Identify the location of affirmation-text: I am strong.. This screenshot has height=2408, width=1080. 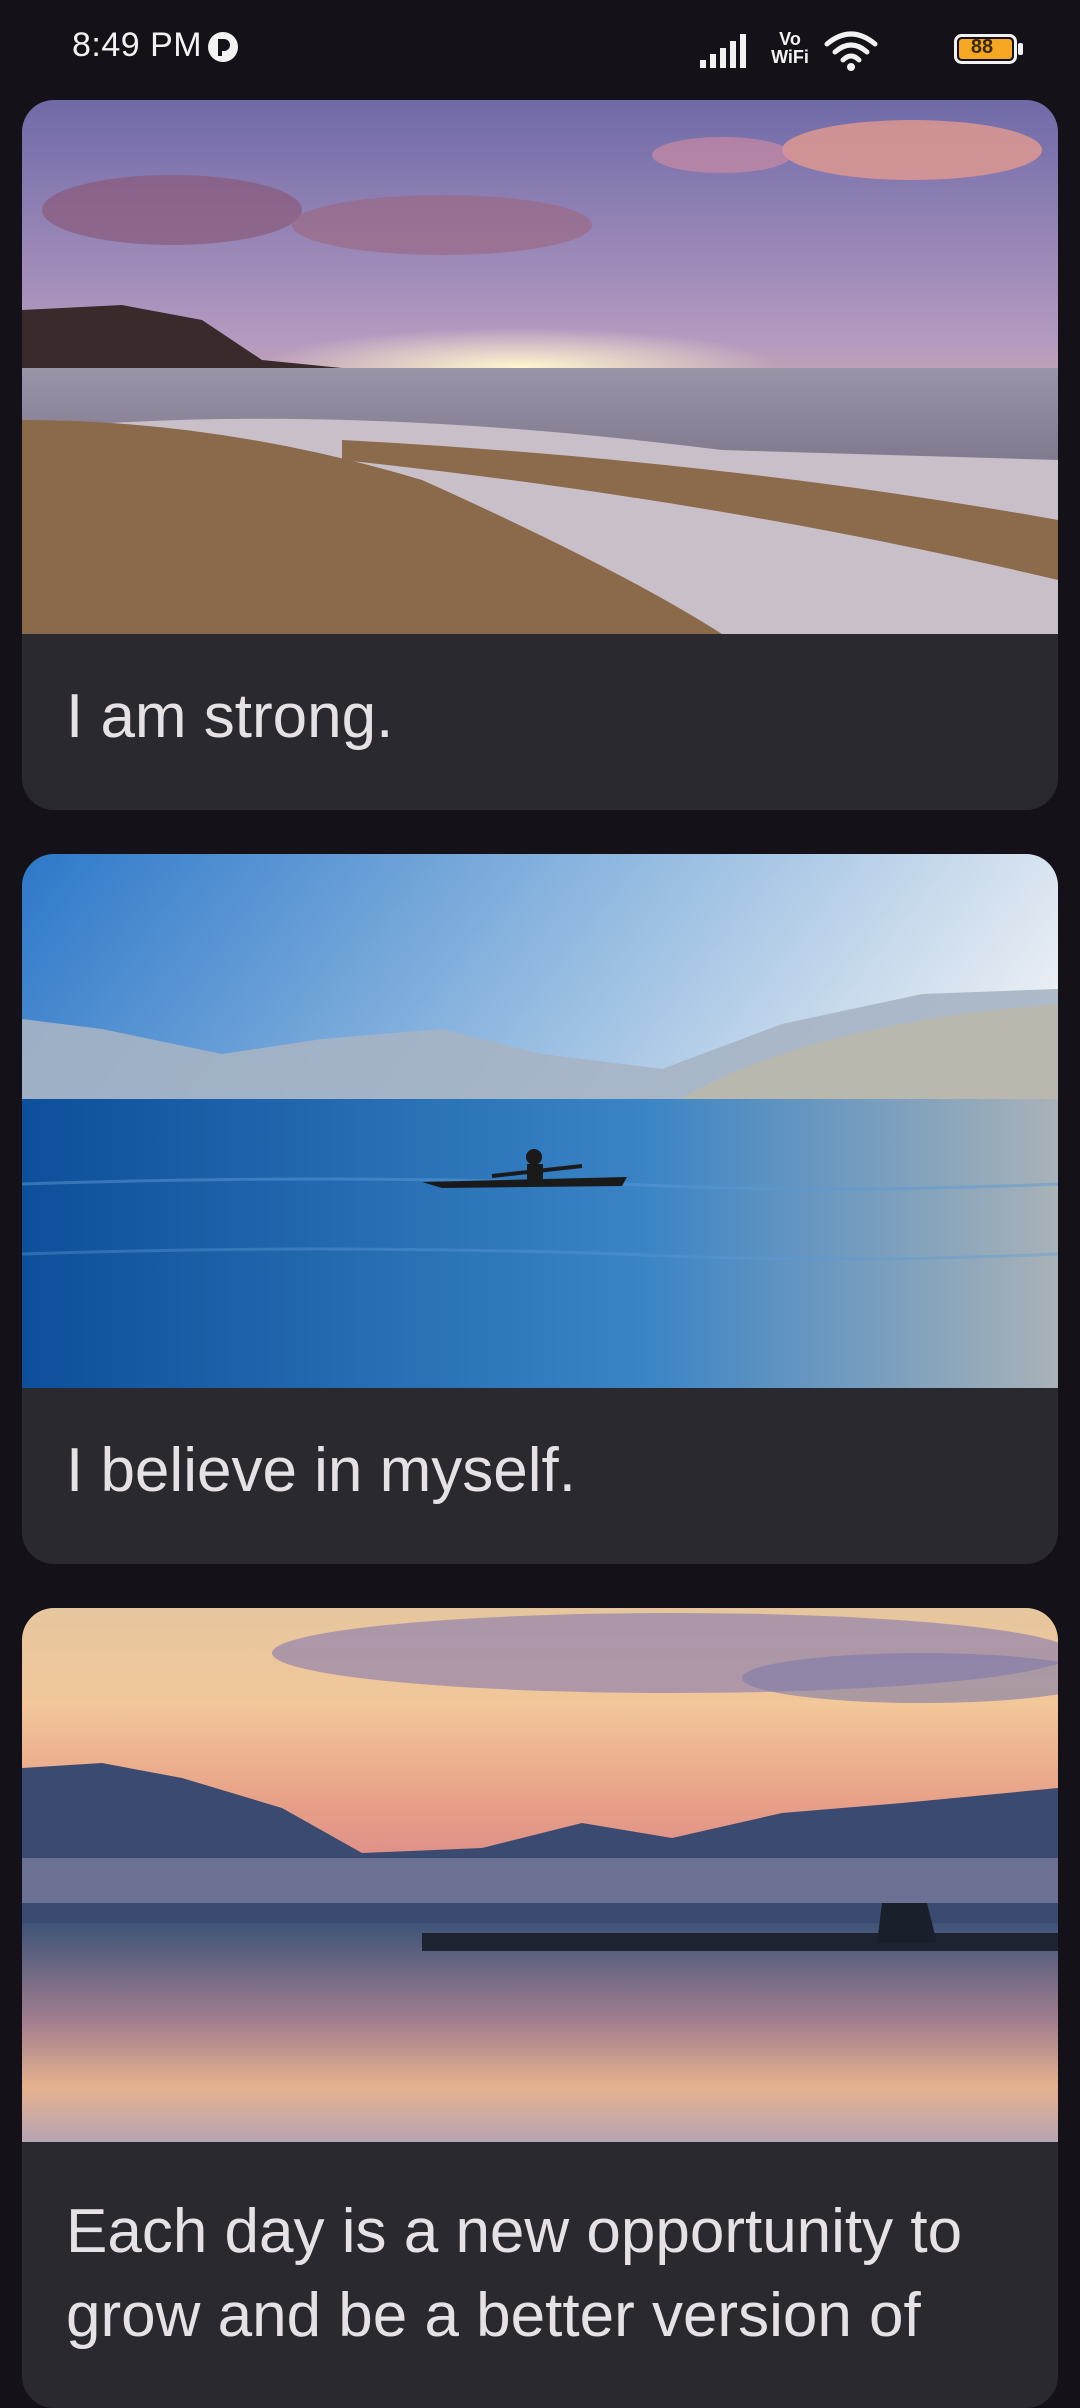
(230, 716).